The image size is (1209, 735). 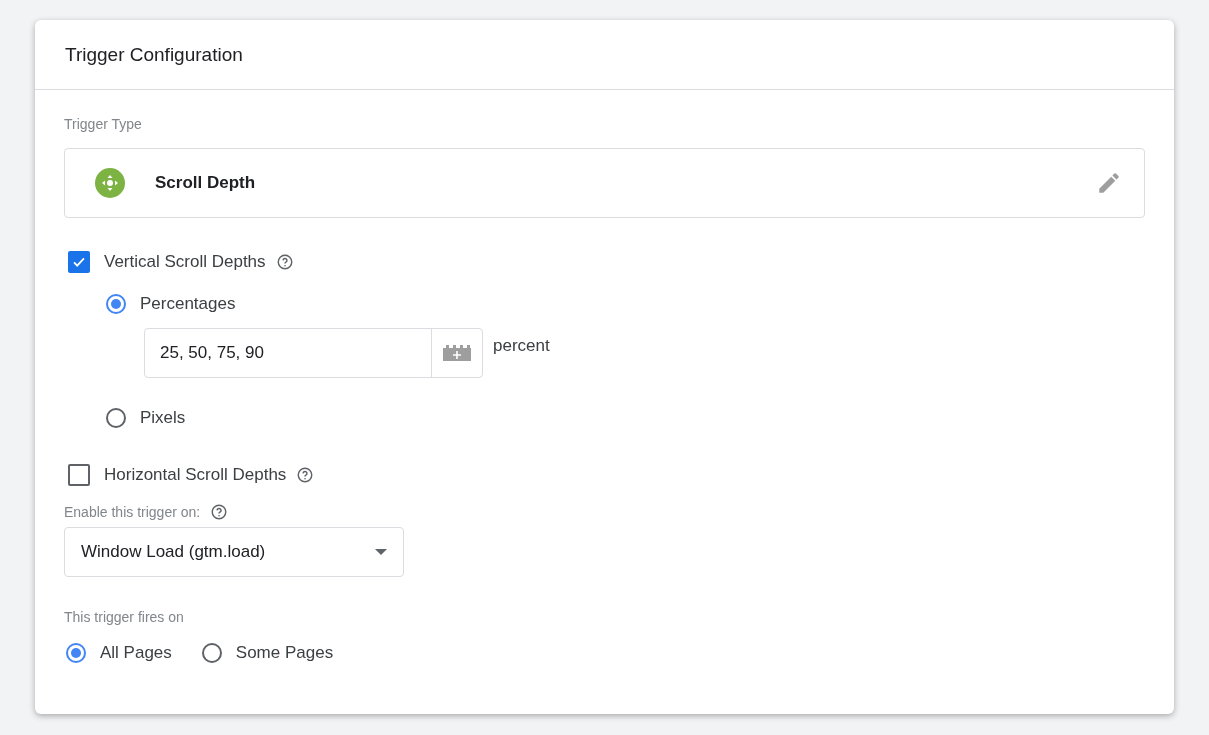 What do you see at coordinates (185, 262) in the screenshot?
I see `checkbox-label: Vertical Scroll Depths` at bounding box center [185, 262].